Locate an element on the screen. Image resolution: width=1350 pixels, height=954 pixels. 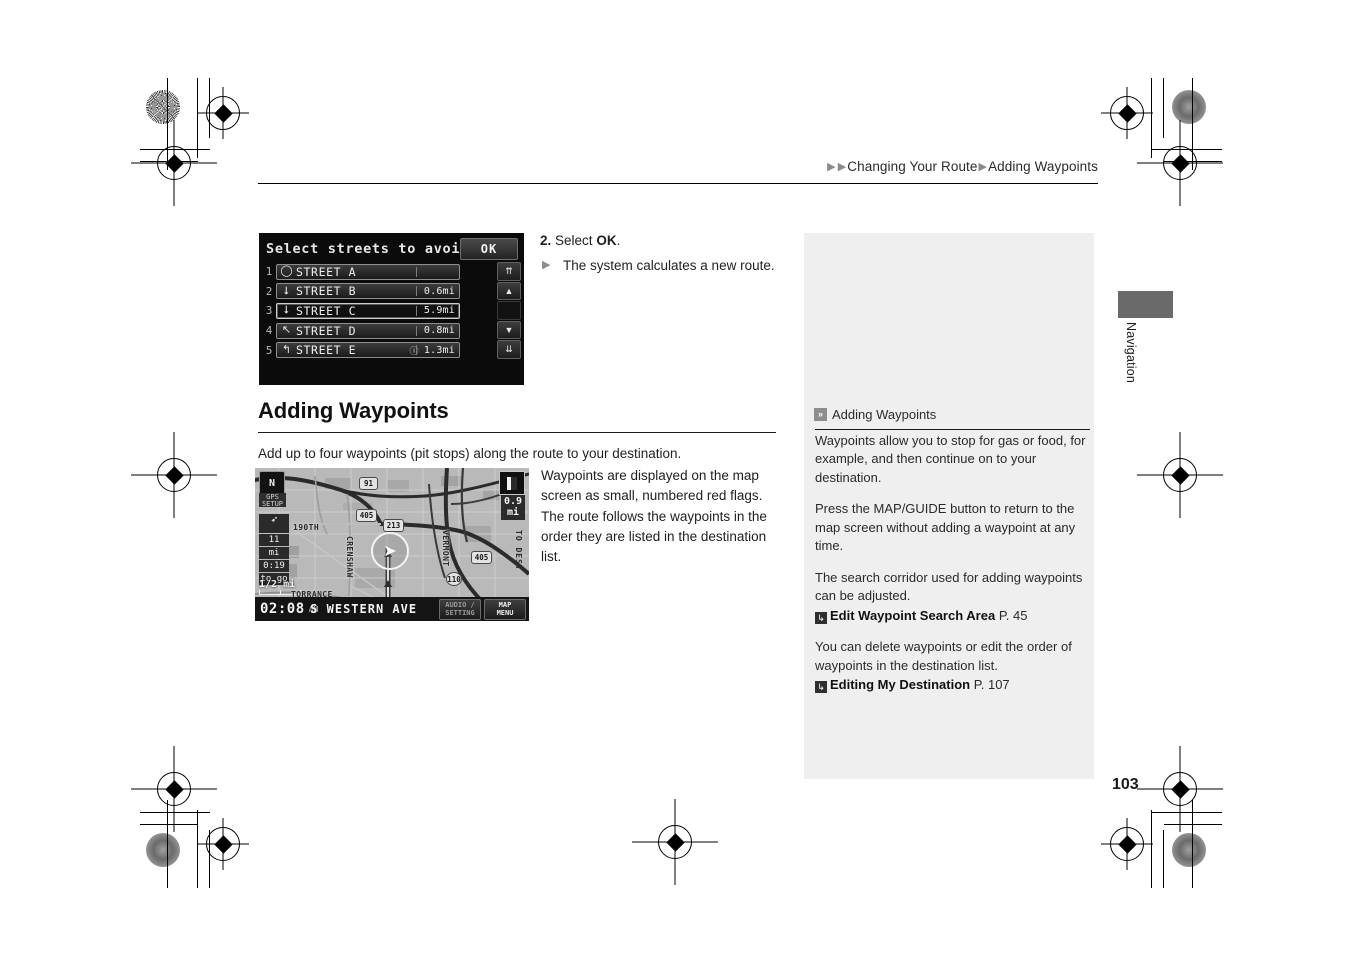
registration-mark-mid-left-top is located at coordinates (174, 163).